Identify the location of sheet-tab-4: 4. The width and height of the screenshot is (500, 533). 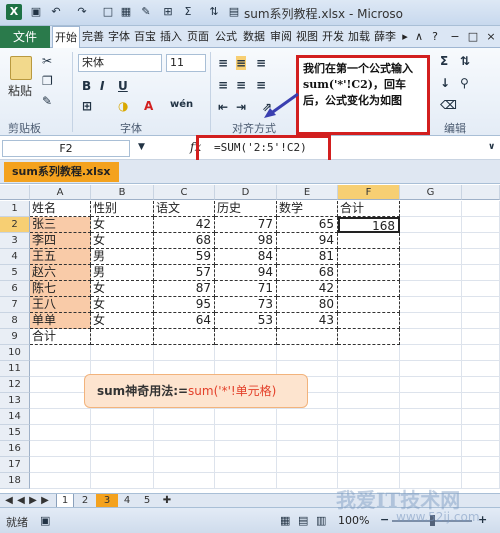
(127, 501).